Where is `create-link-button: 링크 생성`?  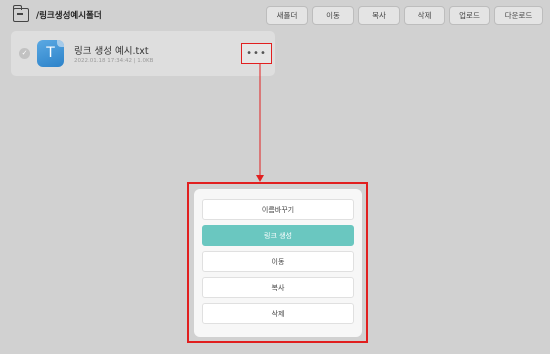 create-link-button: 링크 생성 is located at coordinates (278, 235).